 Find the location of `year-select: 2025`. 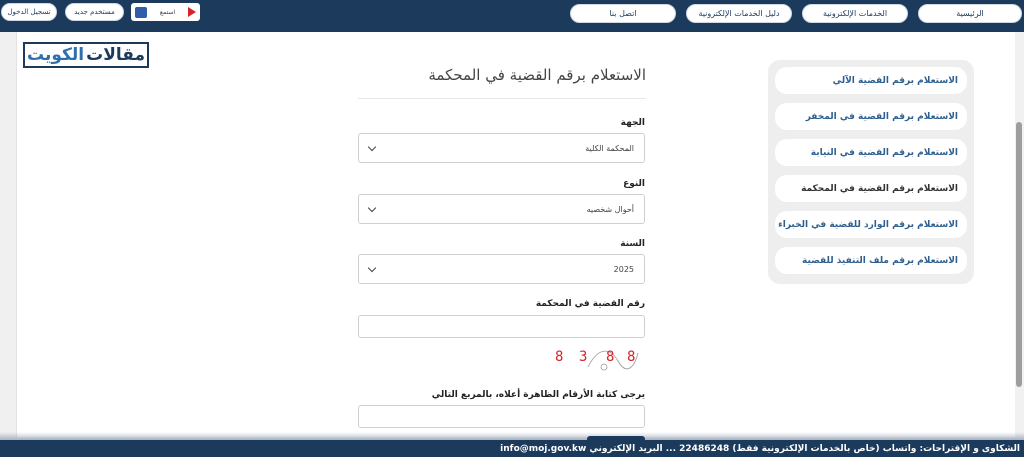

year-select: 2025 is located at coordinates (501, 269).